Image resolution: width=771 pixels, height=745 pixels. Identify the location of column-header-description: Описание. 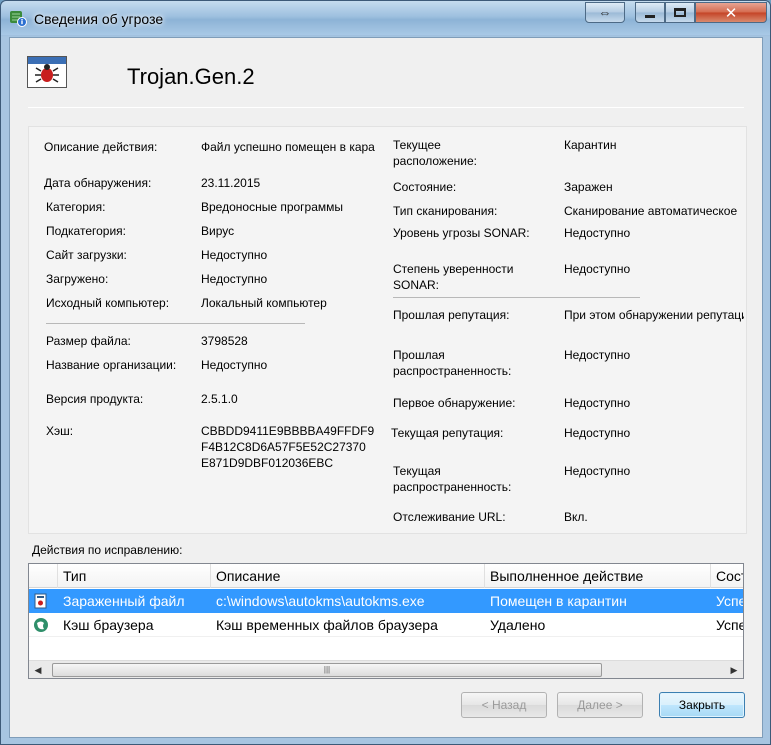
(348, 576).